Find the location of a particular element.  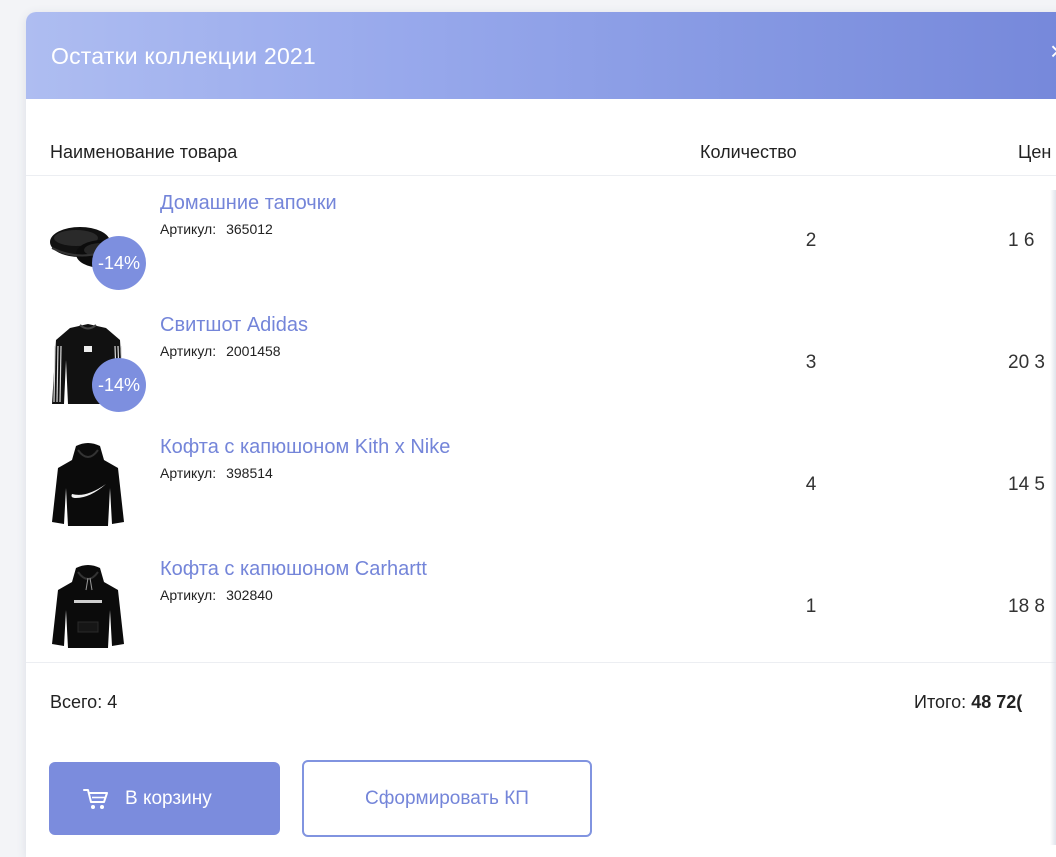

scroll-edge-shadow is located at coordinates (1053, 517).